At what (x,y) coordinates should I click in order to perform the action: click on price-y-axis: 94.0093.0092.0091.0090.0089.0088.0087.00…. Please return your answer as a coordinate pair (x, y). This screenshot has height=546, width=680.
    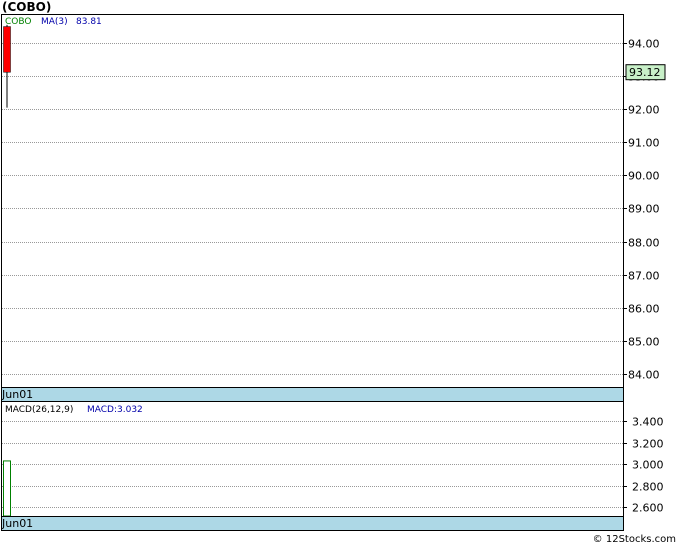
    Looking at the image, I should click on (641, 210).